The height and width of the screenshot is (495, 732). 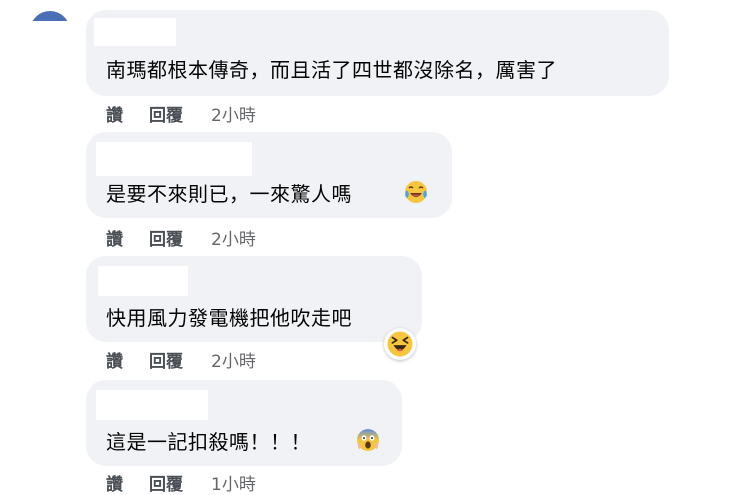 What do you see at coordinates (416, 192) in the screenshot?
I see `tears-of-joy-emoji` at bounding box center [416, 192].